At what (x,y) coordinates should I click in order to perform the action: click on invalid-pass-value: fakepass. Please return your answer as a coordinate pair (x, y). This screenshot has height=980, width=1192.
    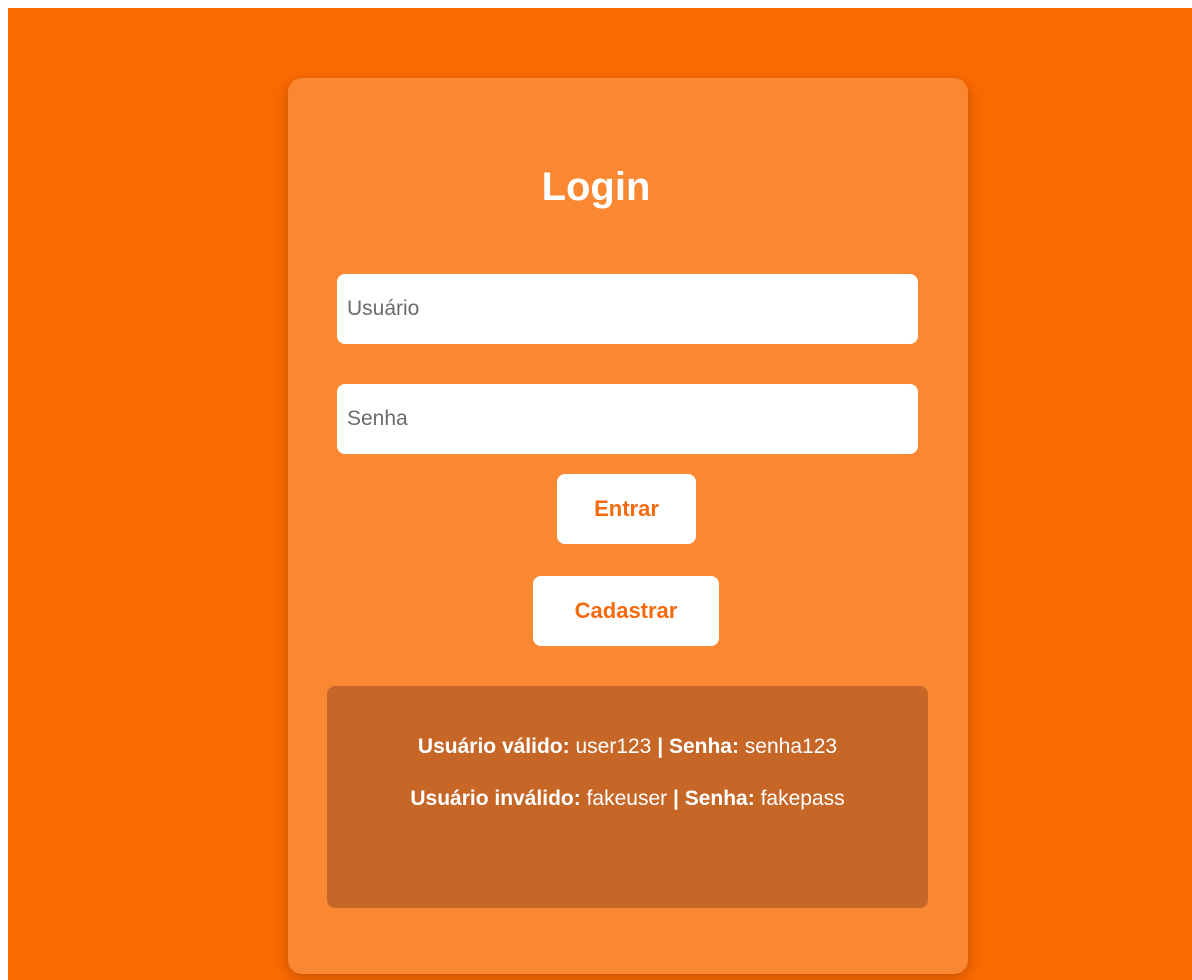
    Looking at the image, I should click on (802, 798).